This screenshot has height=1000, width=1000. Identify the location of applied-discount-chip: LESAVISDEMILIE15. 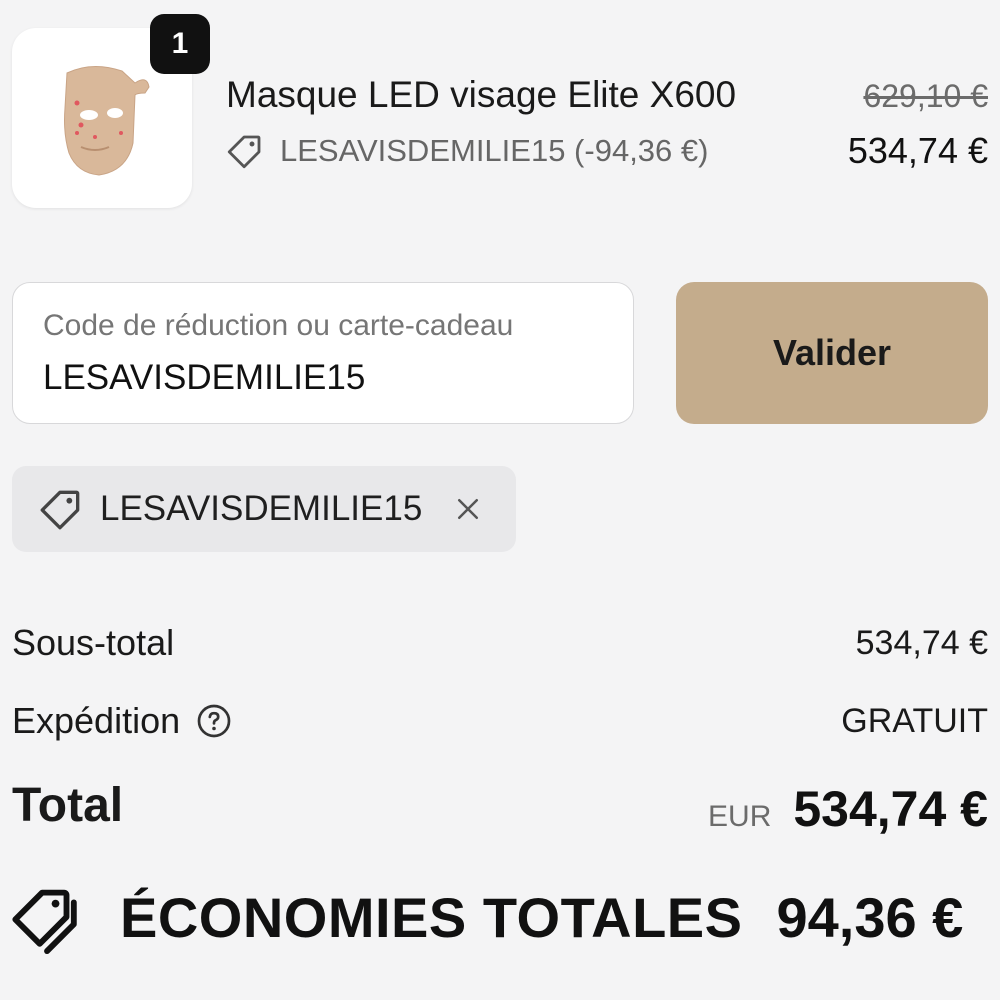
(264, 509).